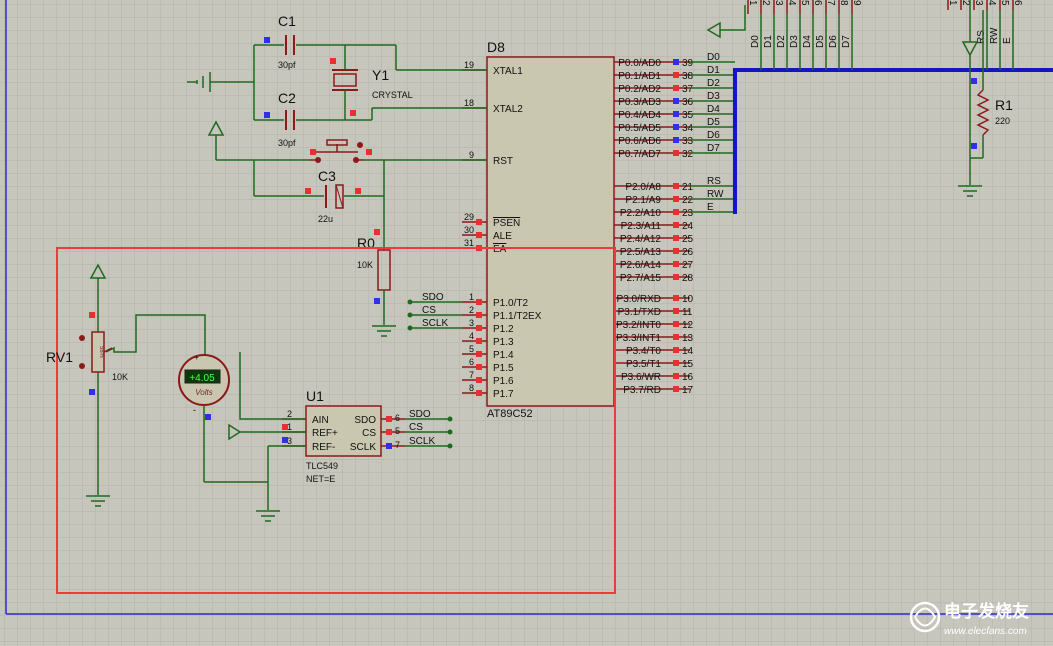 The width and height of the screenshot is (1053, 646). Describe the element at coordinates (325, 219) in the screenshot. I see `c3-value: 22u` at that location.